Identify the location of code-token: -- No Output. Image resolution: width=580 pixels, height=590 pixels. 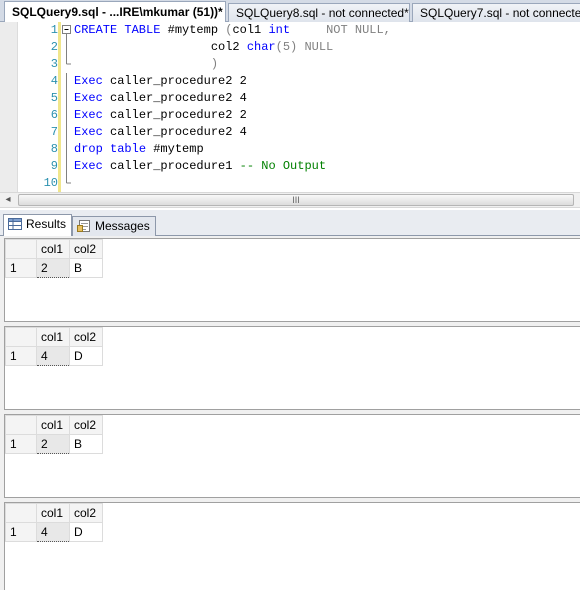
(283, 166).